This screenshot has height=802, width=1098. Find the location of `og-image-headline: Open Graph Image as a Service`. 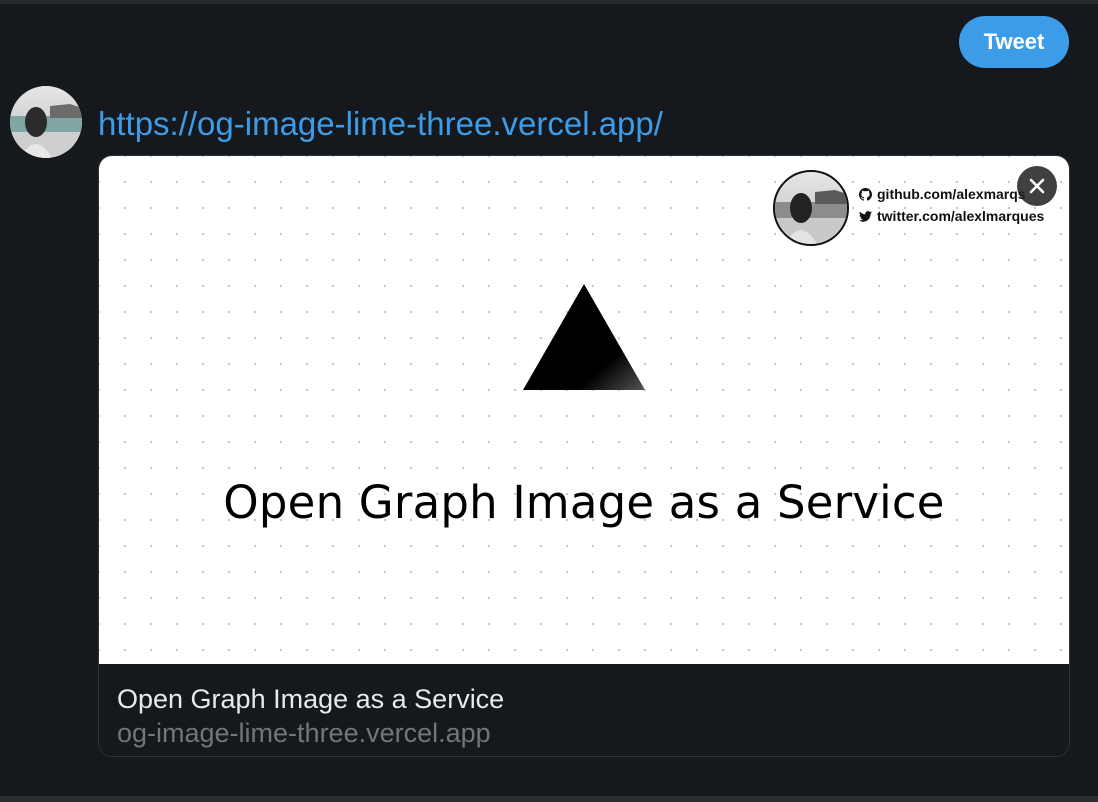

og-image-headline: Open Graph Image as a Service is located at coordinates (584, 502).